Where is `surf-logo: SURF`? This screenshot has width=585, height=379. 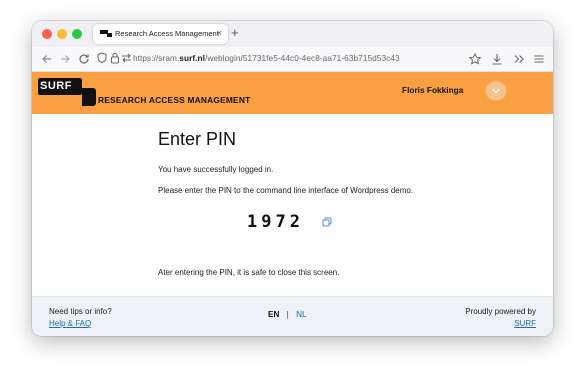
surf-logo: SURF is located at coordinates (60, 86).